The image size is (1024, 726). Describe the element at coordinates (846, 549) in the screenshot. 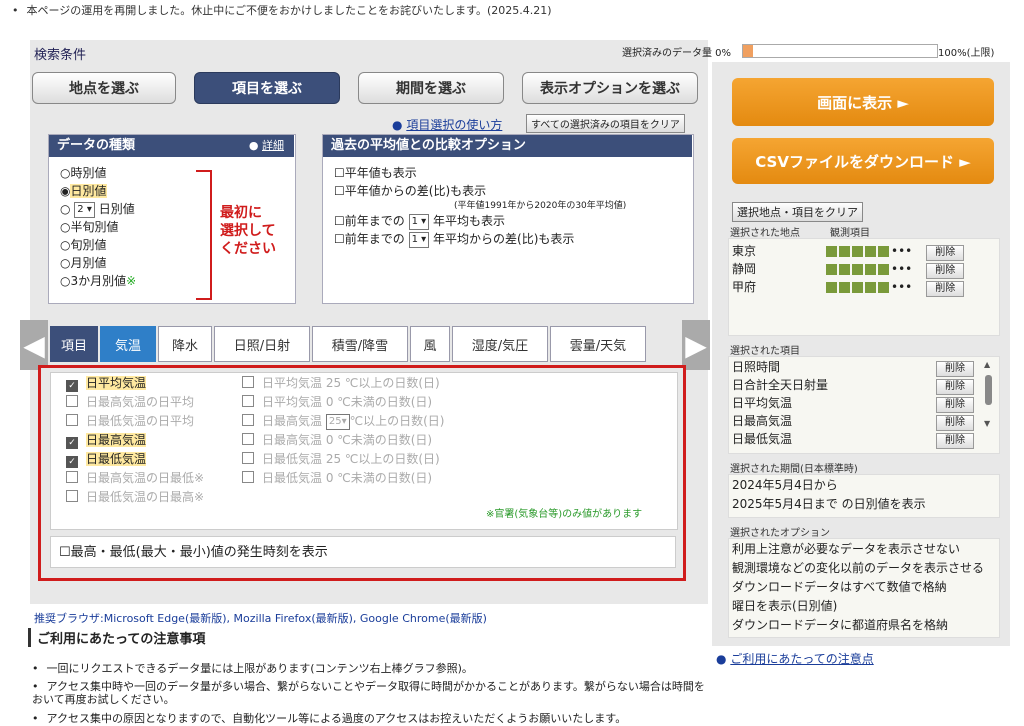

I see `option-line: 利用上注意が必要なデータを表示させない` at that location.